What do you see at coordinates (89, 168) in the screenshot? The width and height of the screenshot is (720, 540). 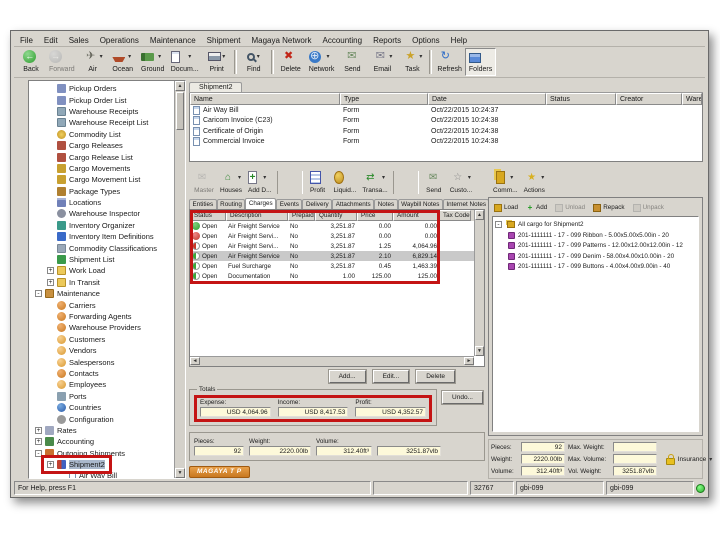 I see `tree-item: Cargo Movements` at bounding box center [89, 168].